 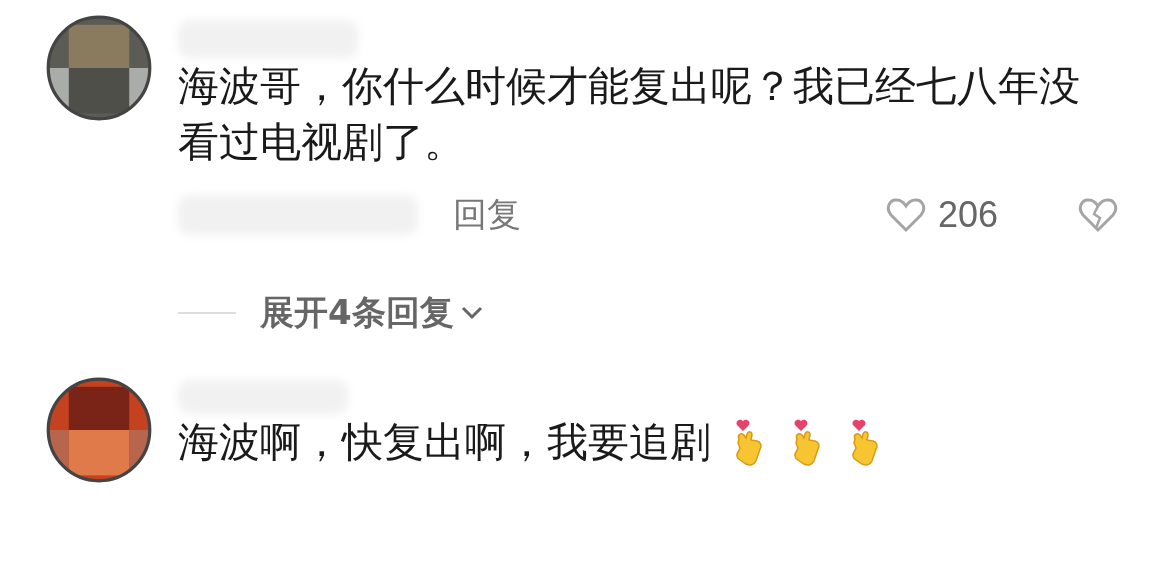 I want to click on reply-link: 回复, so click(x=487, y=215).